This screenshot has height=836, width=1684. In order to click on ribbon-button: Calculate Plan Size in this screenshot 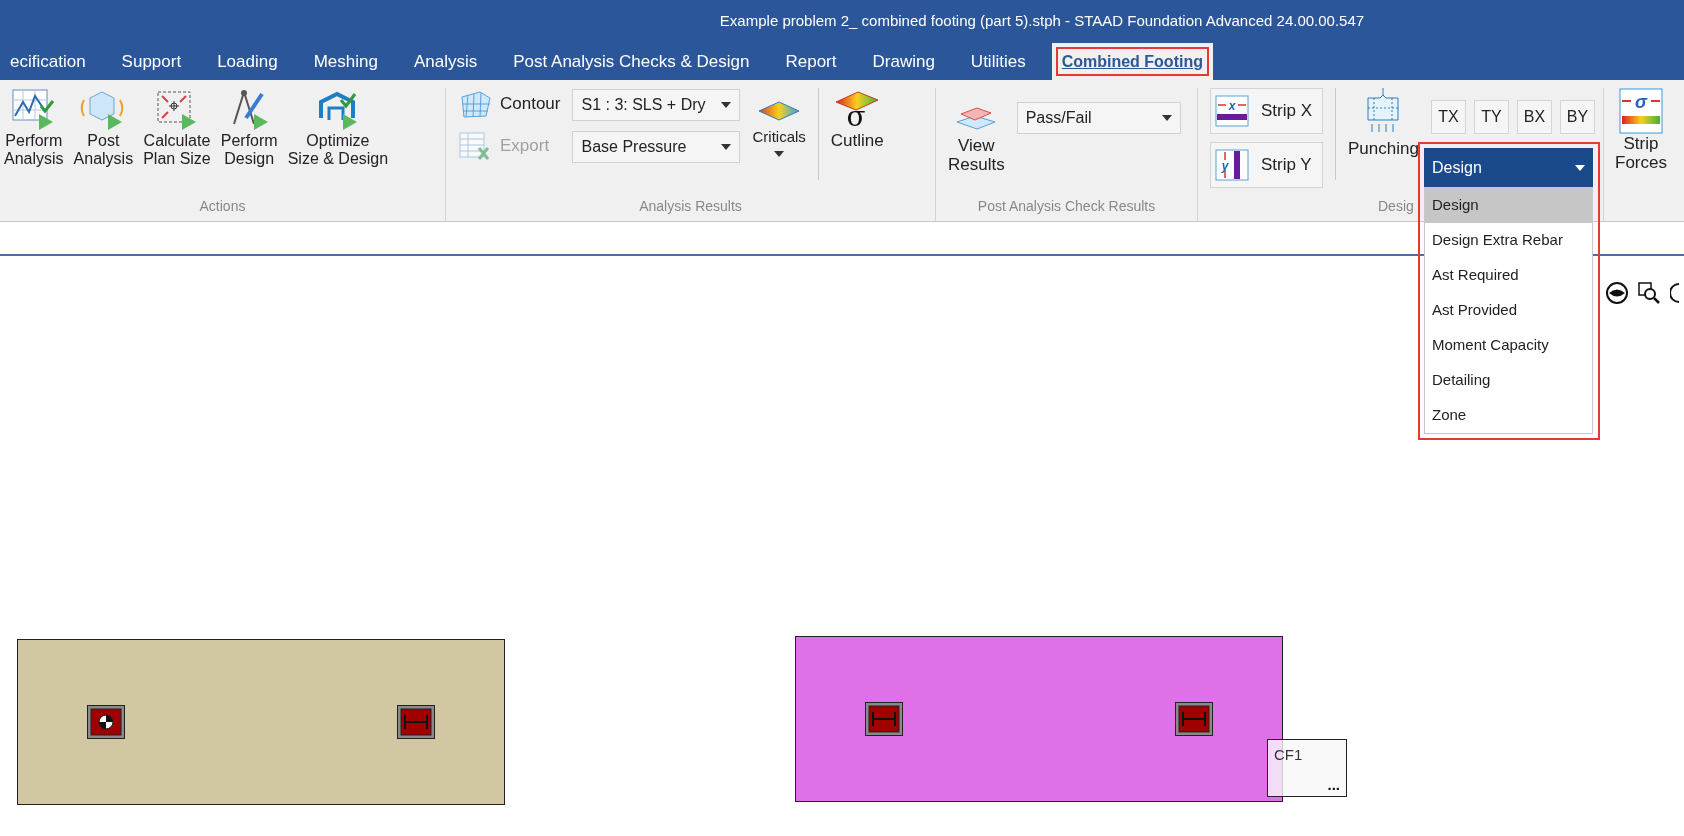, I will do `click(177, 128)`.